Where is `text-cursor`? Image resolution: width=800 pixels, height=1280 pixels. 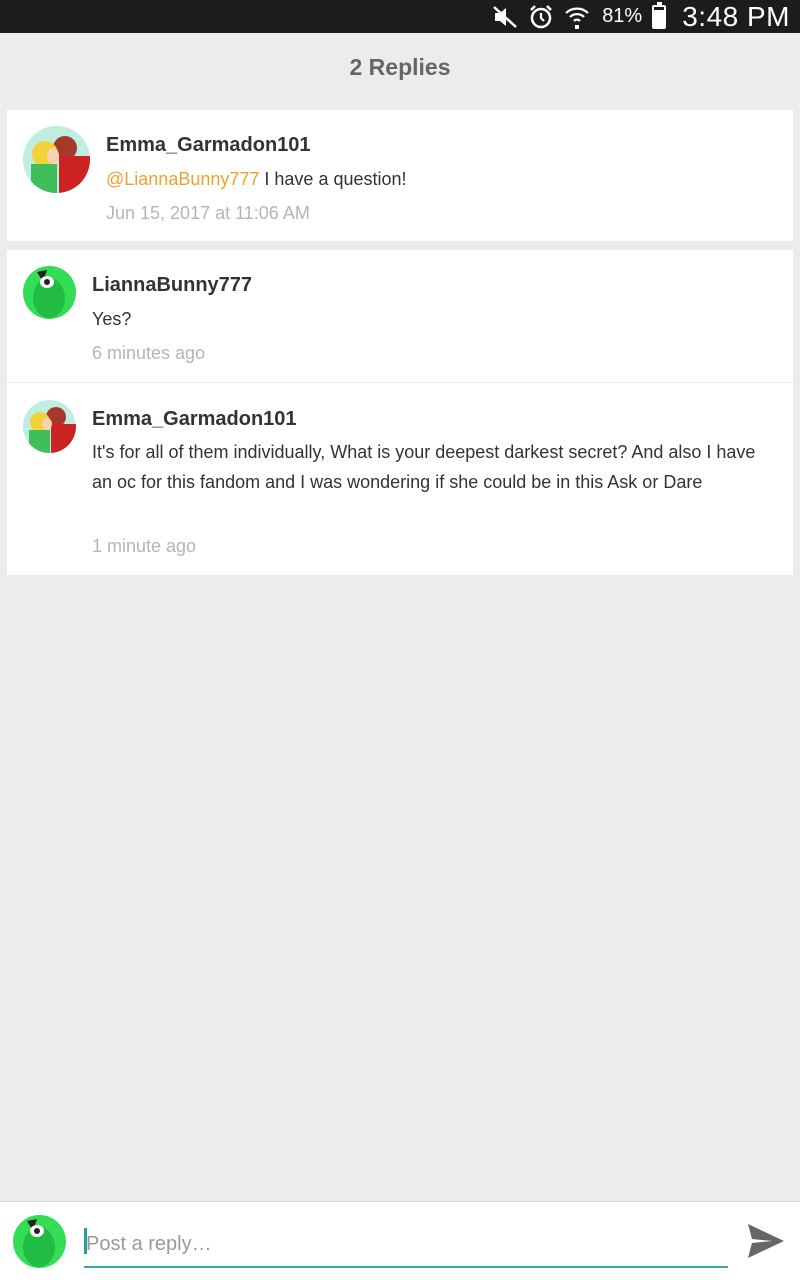 text-cursor is located at coordinates (85, 1241).